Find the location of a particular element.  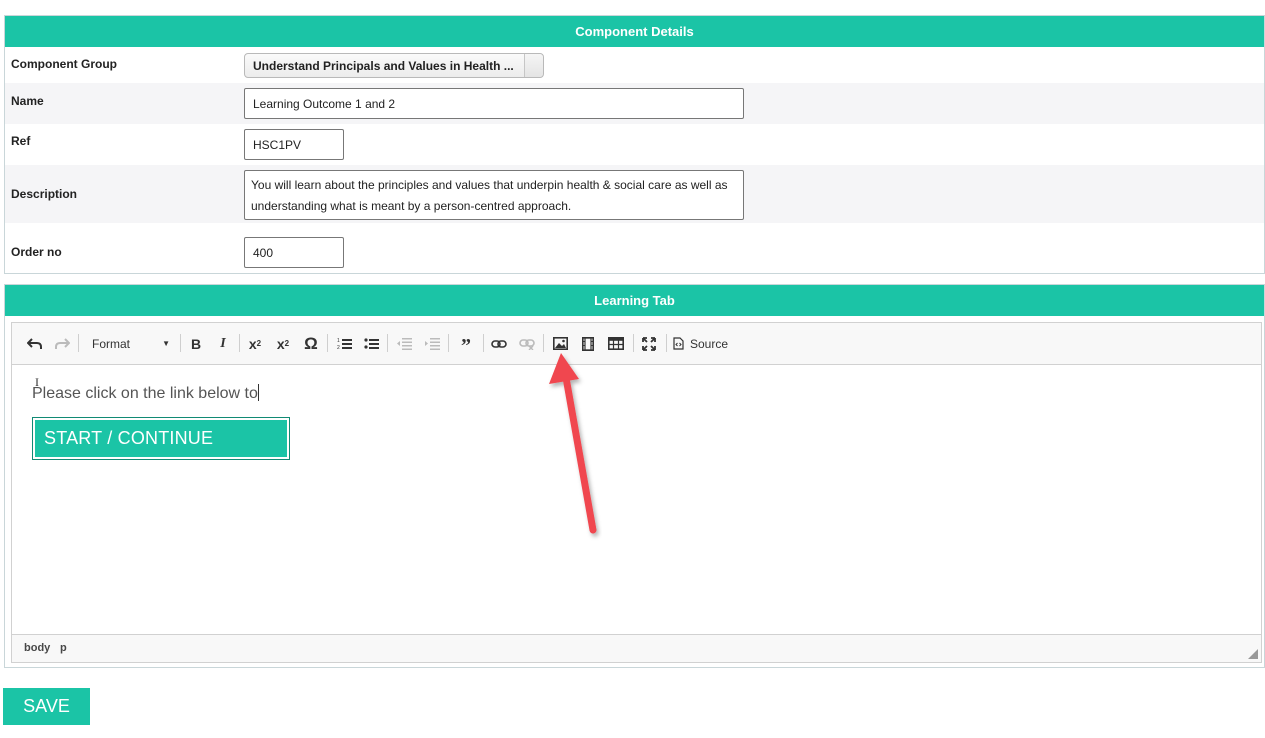

path-body: body is located at coordinates (37, 648).